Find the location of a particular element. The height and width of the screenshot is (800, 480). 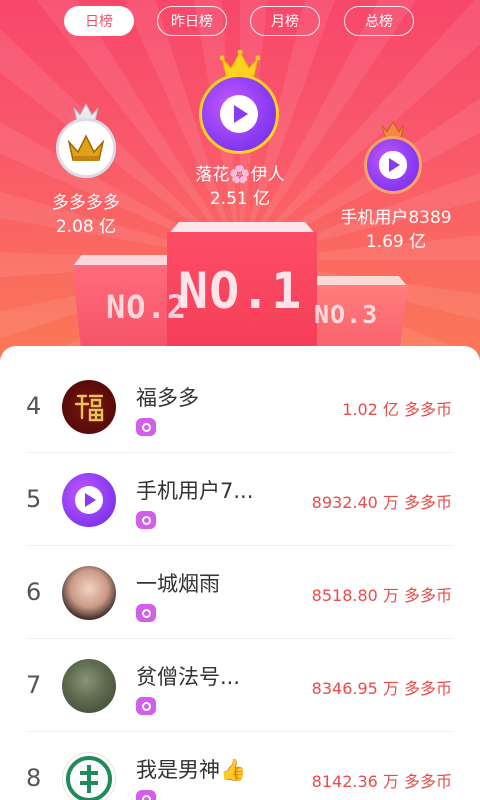

second-place-avatar is located at coordinates (86, 148).